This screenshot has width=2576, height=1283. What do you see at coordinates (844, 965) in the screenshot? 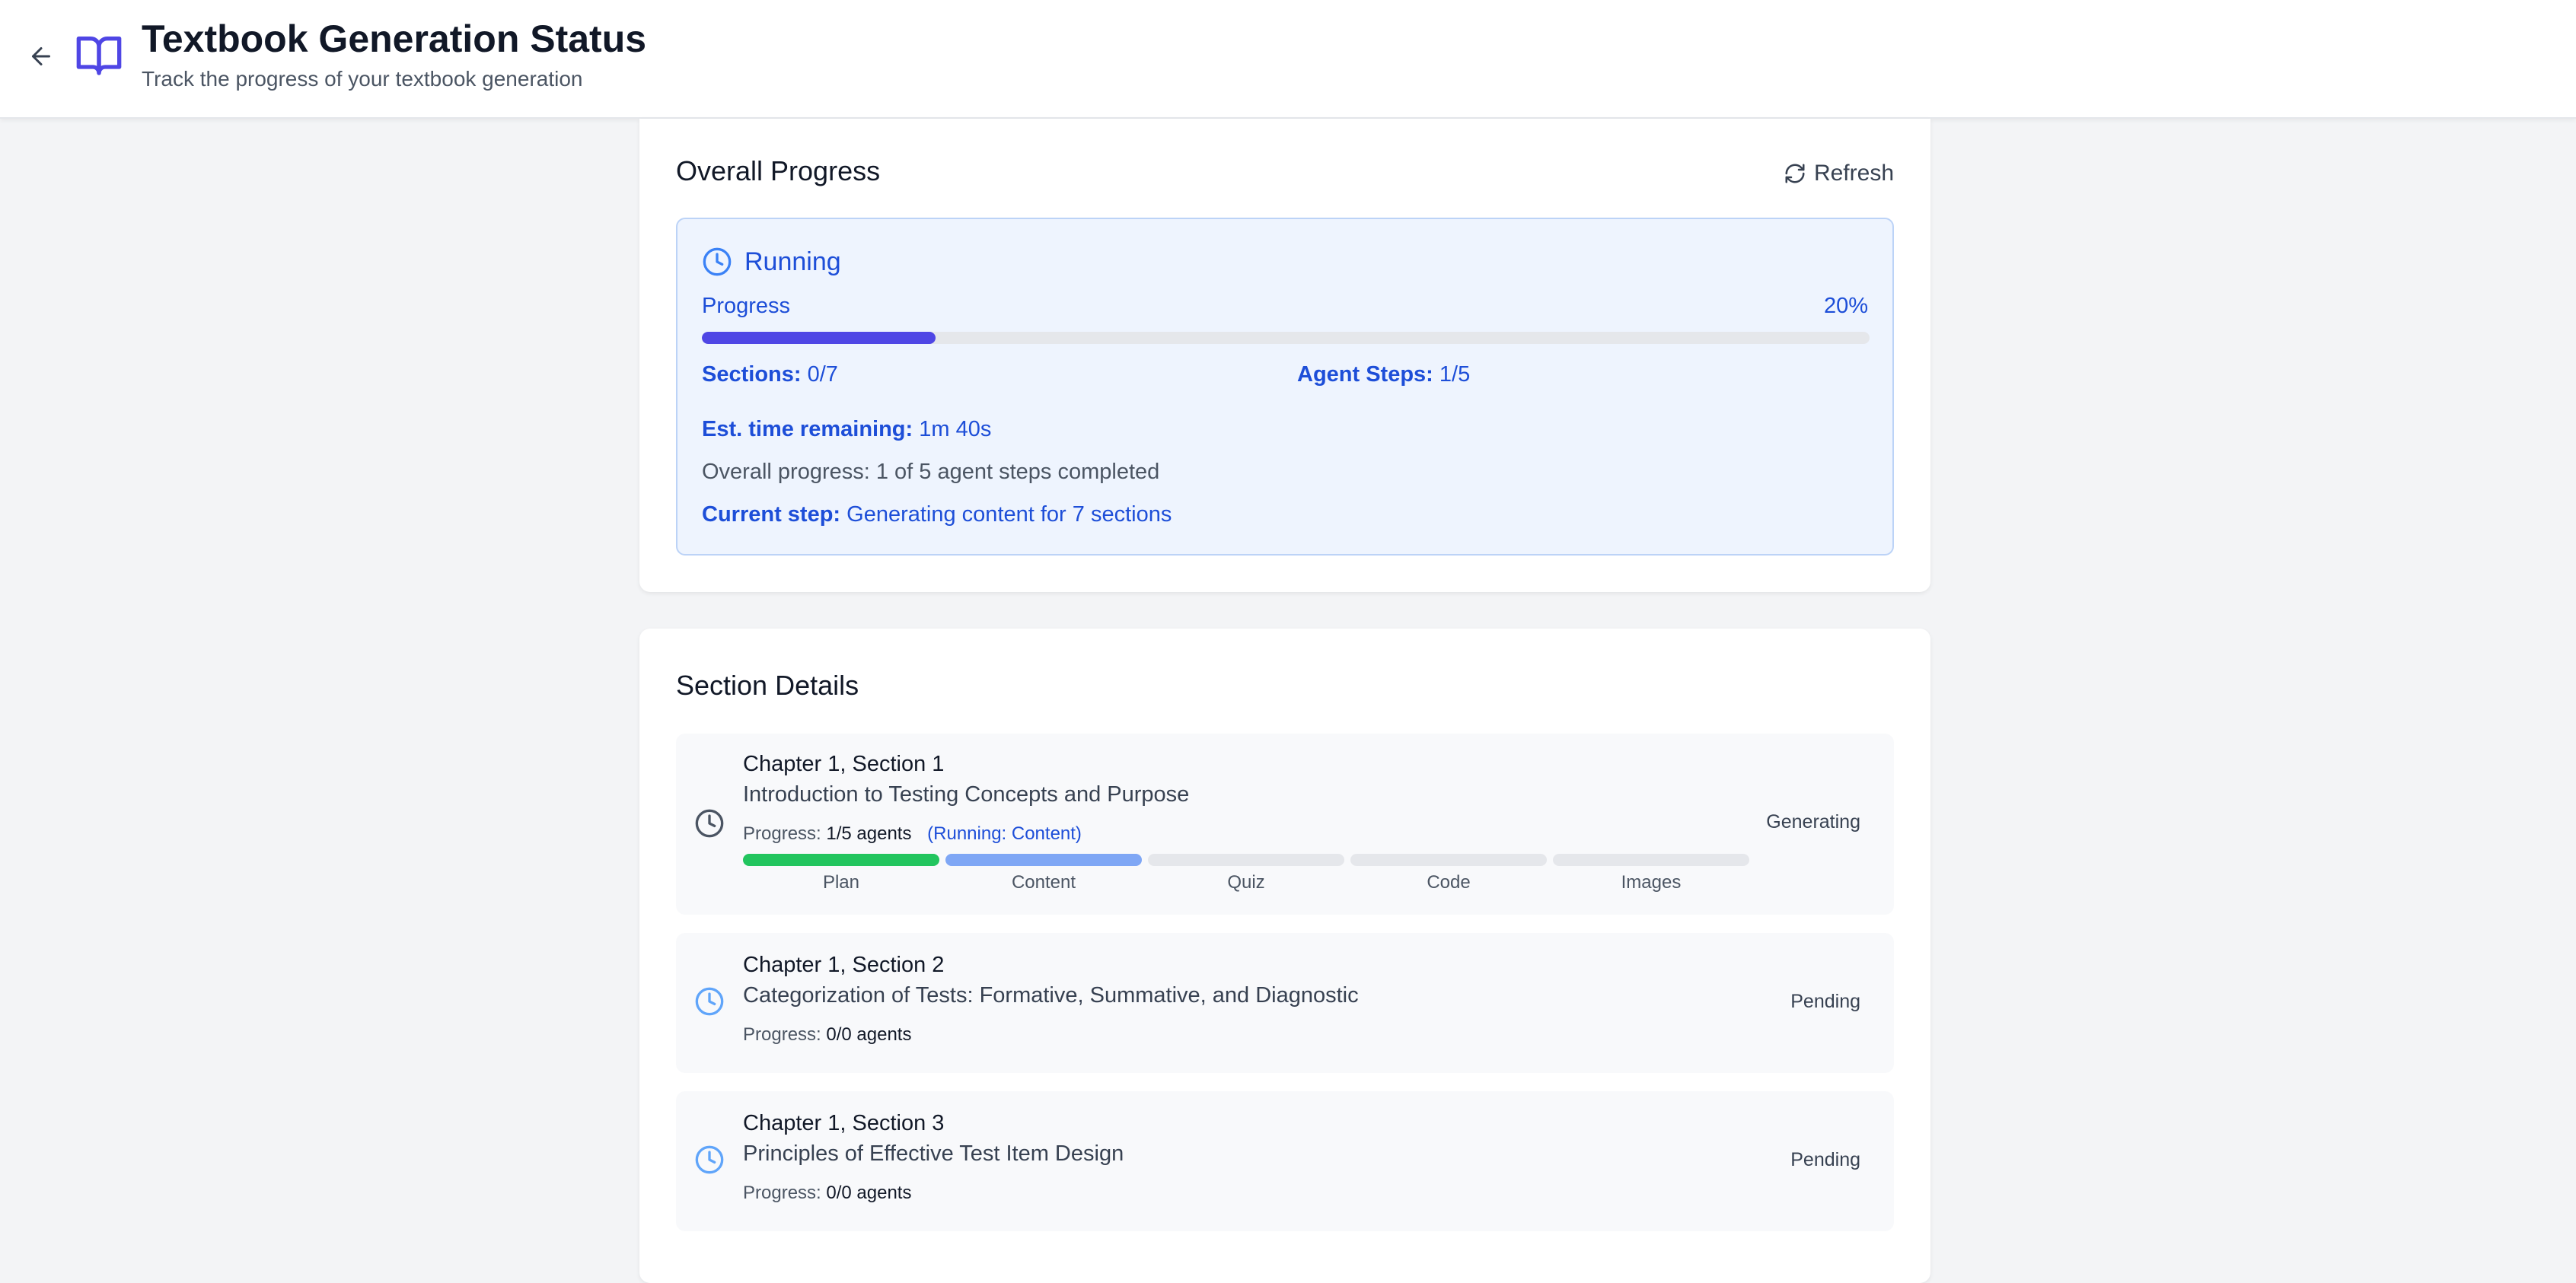
I see `section-title: Chapter 1, Section 2` at bounding box center [844, 965].